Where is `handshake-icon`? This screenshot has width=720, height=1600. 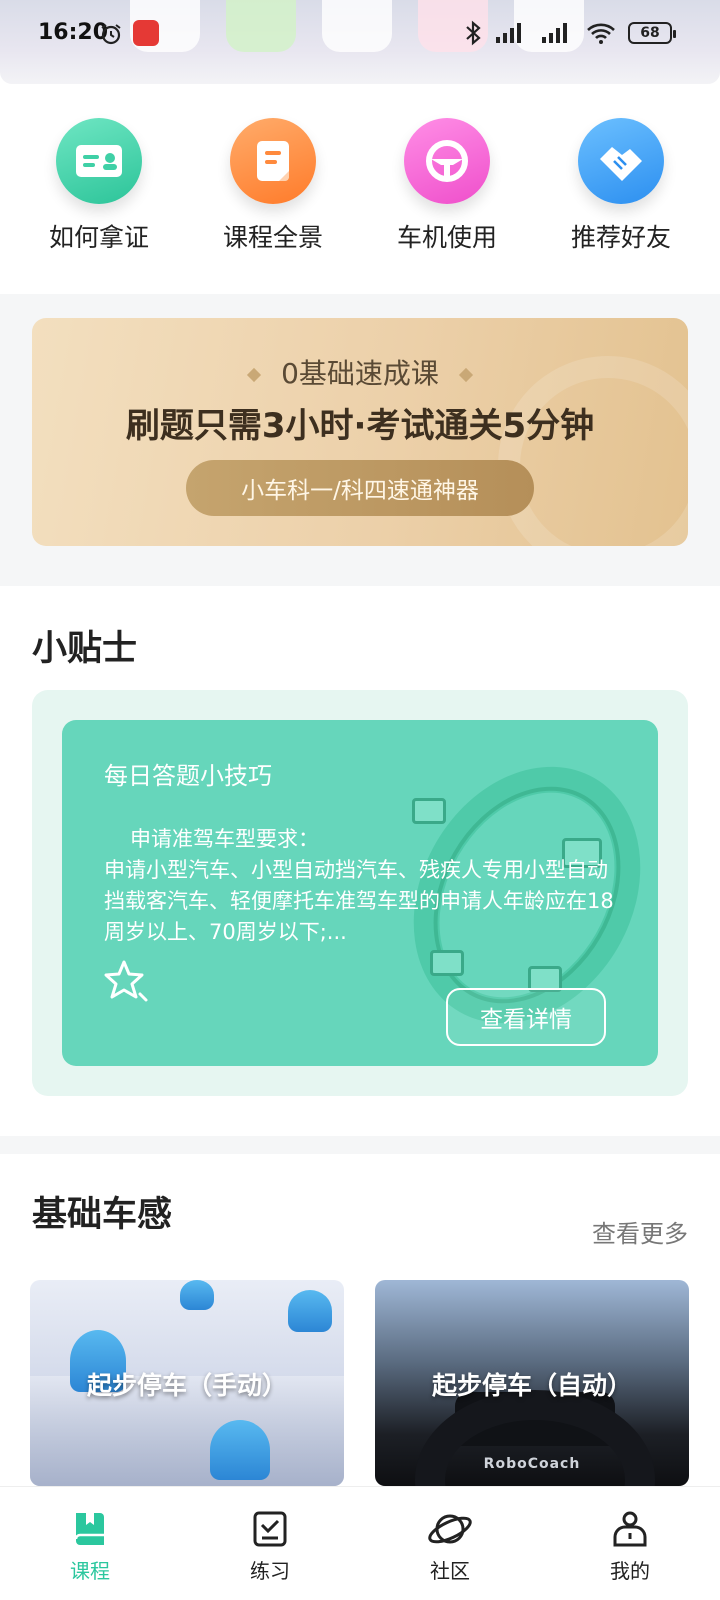
handshake-icon is located at coordinates (621, 161).